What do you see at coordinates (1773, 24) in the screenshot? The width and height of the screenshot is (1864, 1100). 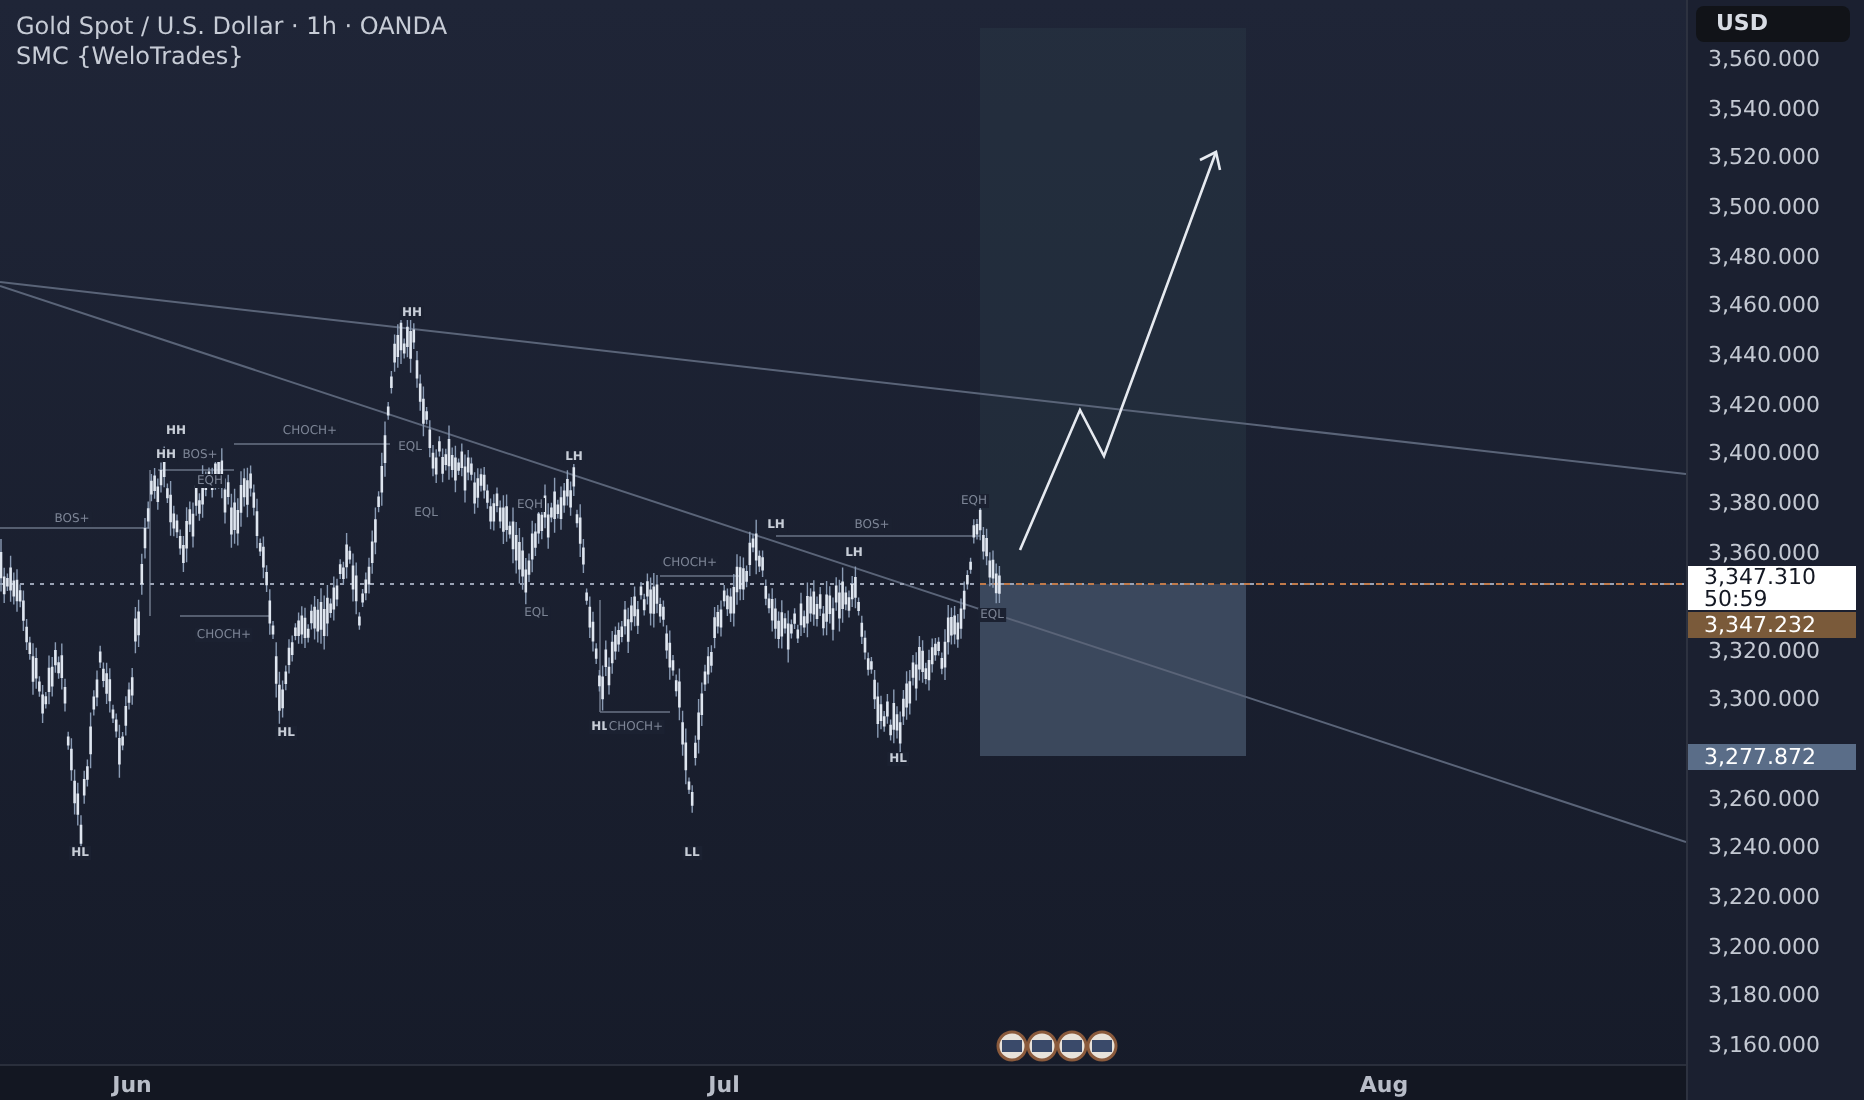 I see `currency-button: USD` at bounding box center [1773, 24].